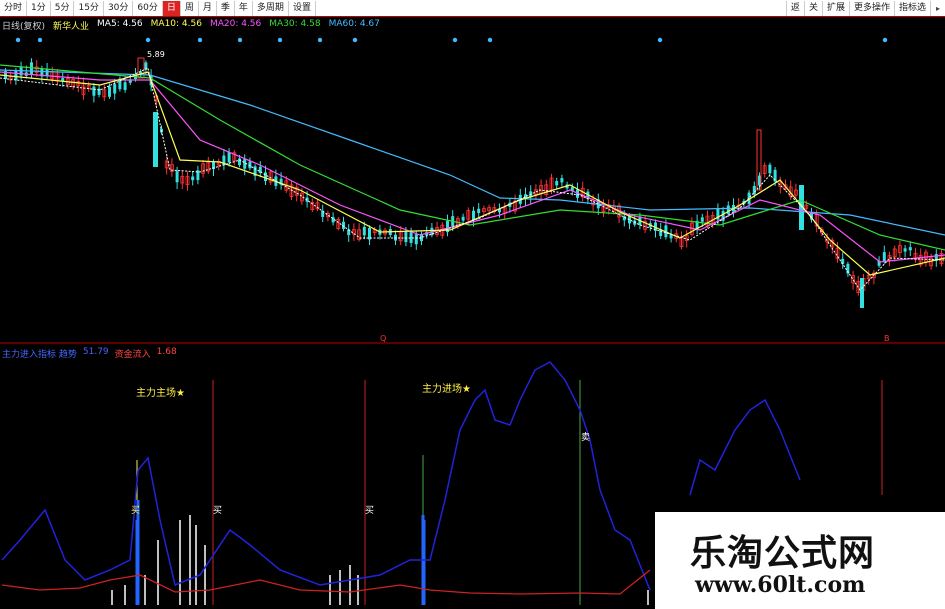  Describe the element at coordinates (166, 352) in the screenshot. I see `indicator-value-2: 1.68` at that location.